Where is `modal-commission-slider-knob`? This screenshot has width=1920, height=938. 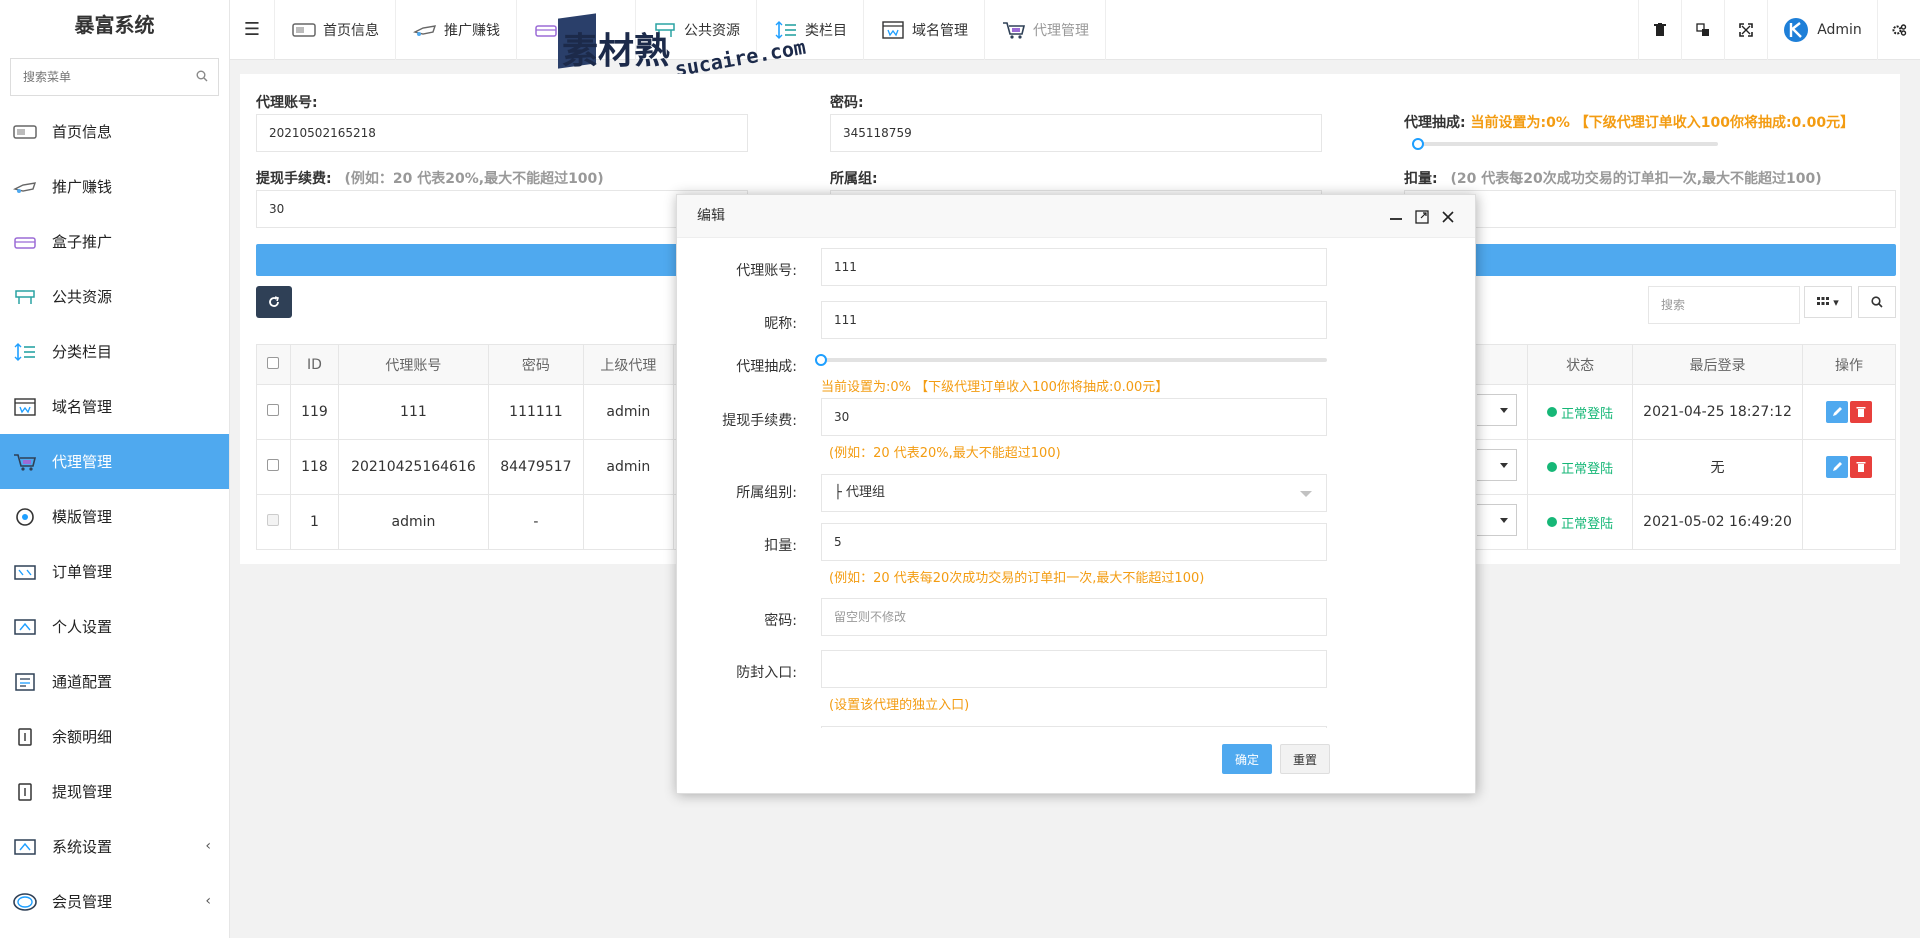
modal-commission-slider-knob is located at coordinates (821, 360).